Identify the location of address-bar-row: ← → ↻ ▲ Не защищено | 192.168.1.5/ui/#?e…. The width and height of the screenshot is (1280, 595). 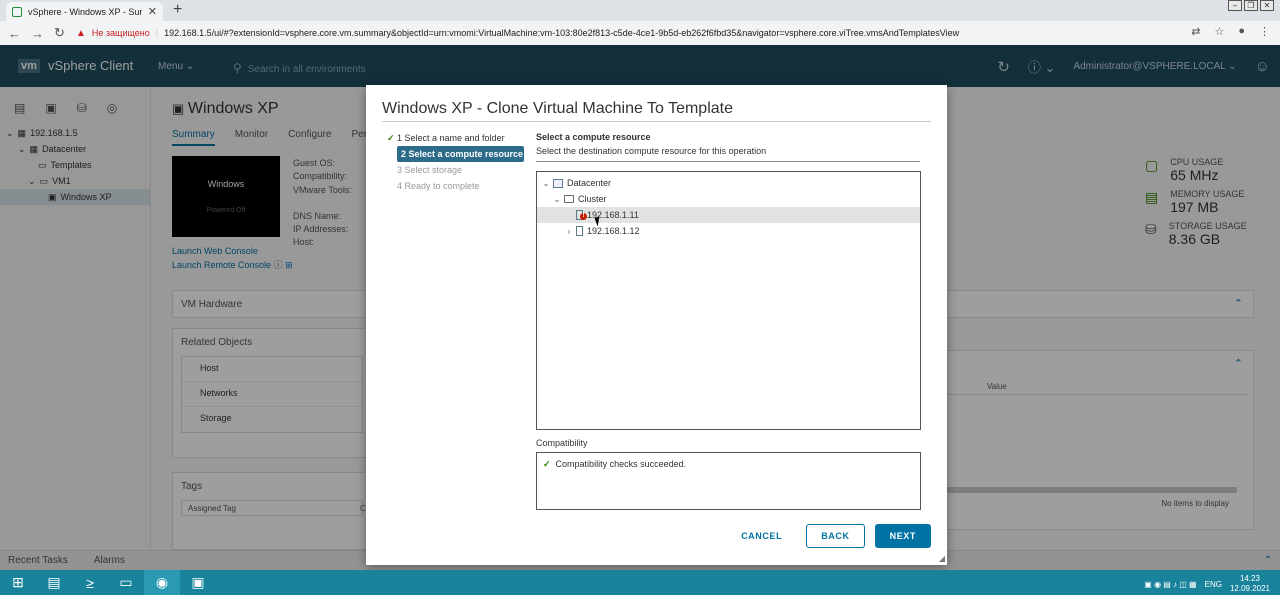
(640, 33).